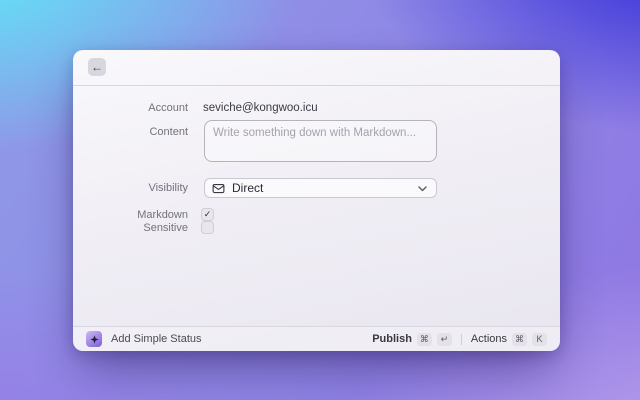 Image resolution: width=640 pixels, height=400 pixels. I want to click on k-key-badge: K, so click(539, 339).